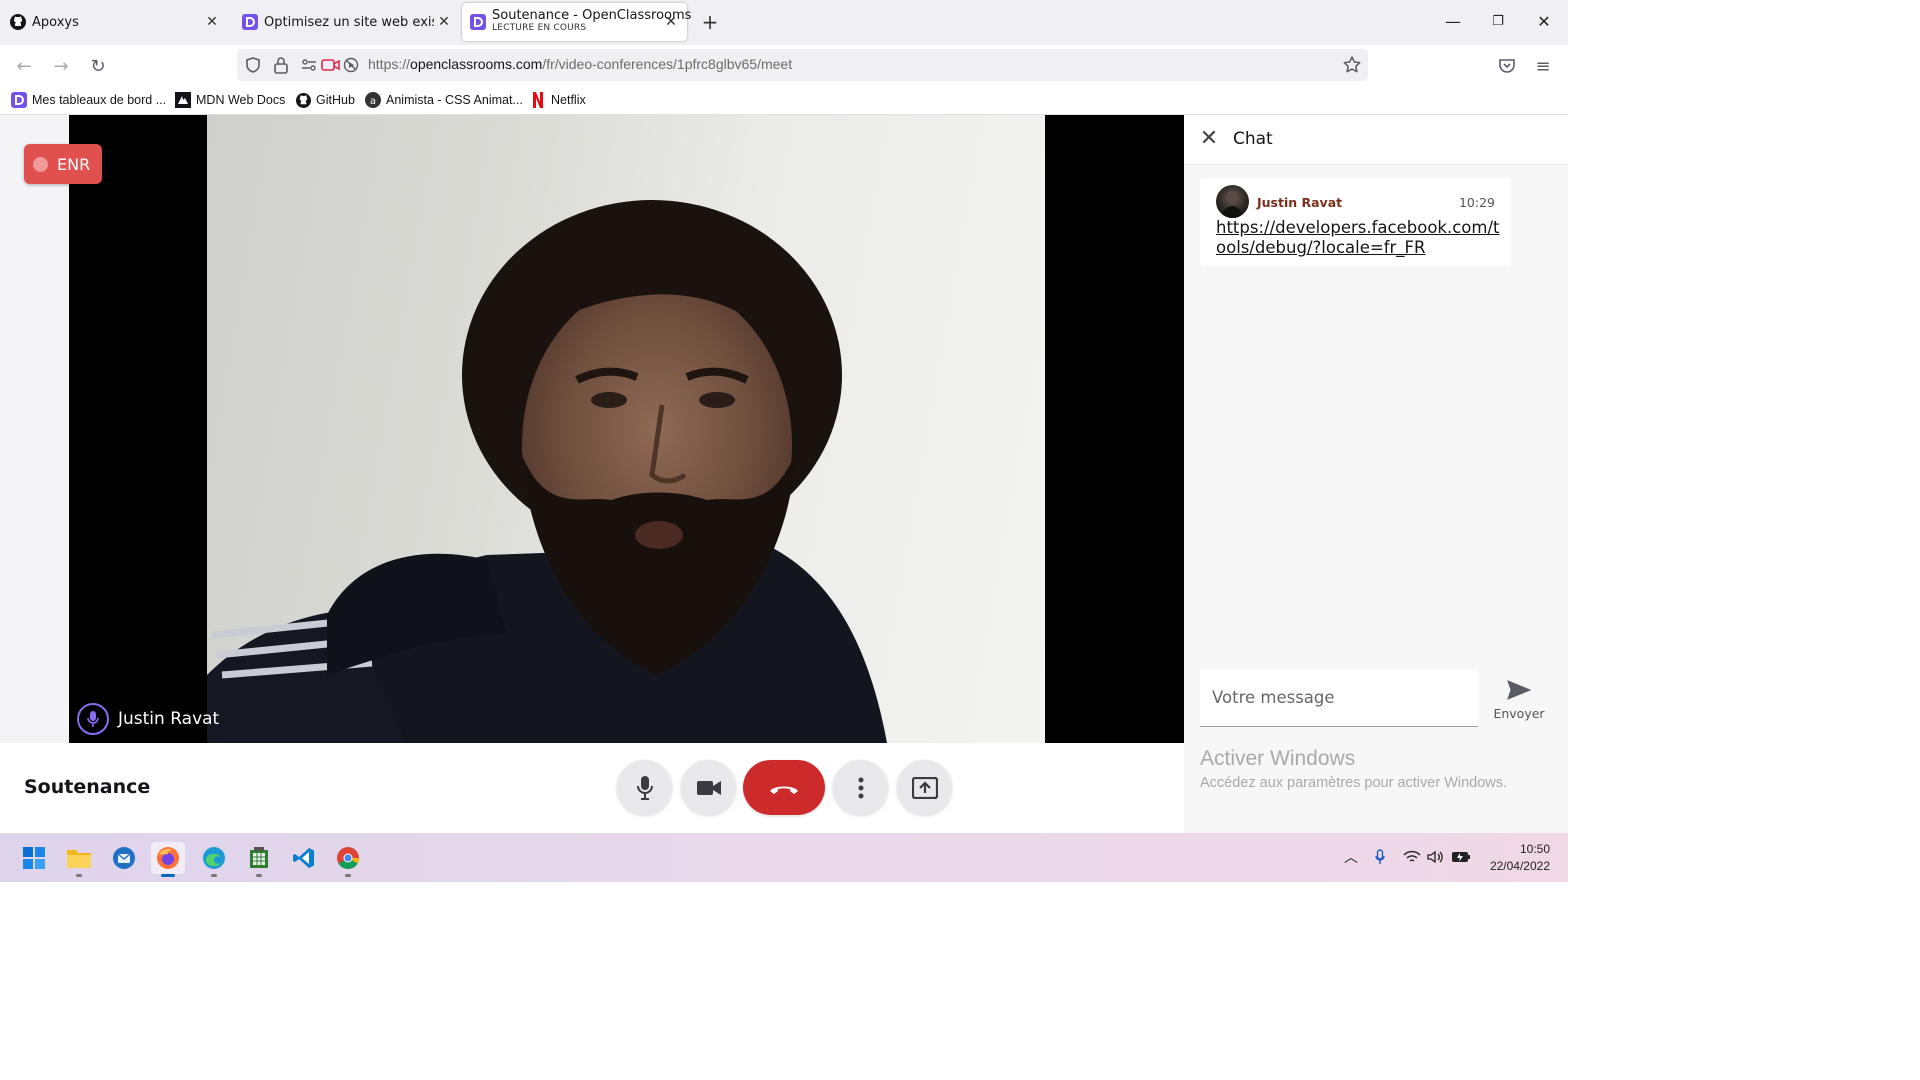 The width and height of the screenshot is (1920, 1080). I want to click on url-scheme: https://, so click(389, 64).